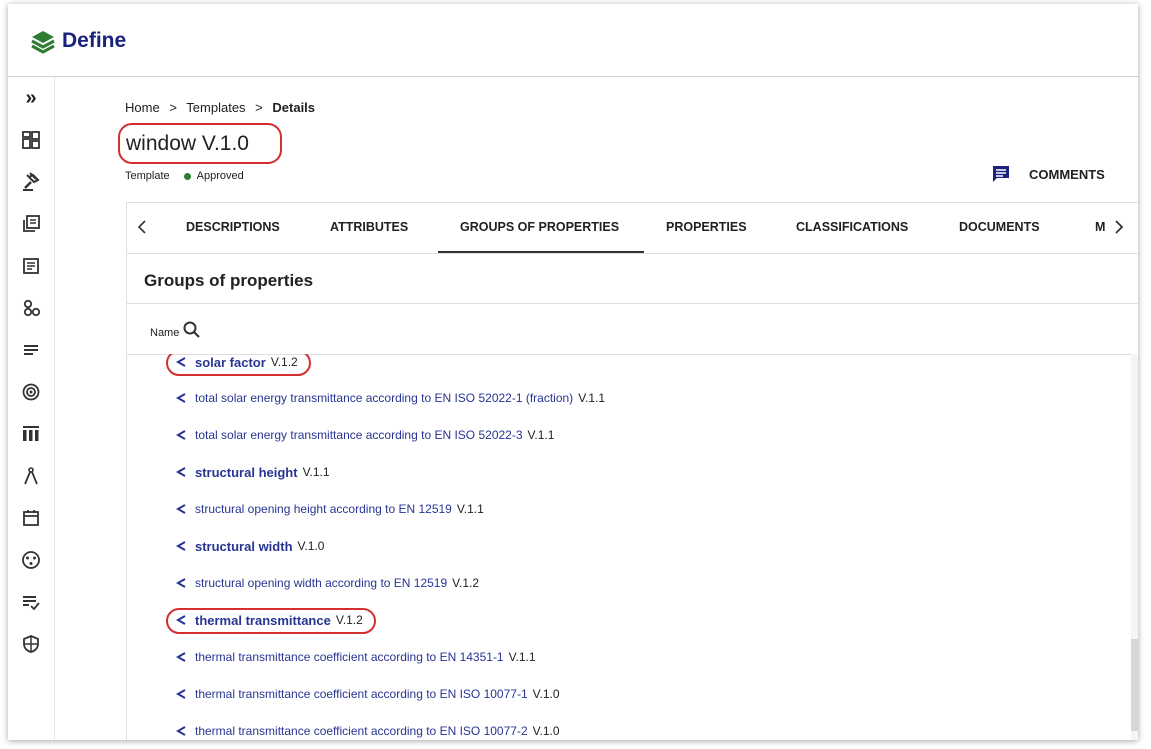 The width and height of the screenshot is (1151, 749). Describe the element at coordinates (632, 329) in the screenshot. I see `list-header: Name` at that location.